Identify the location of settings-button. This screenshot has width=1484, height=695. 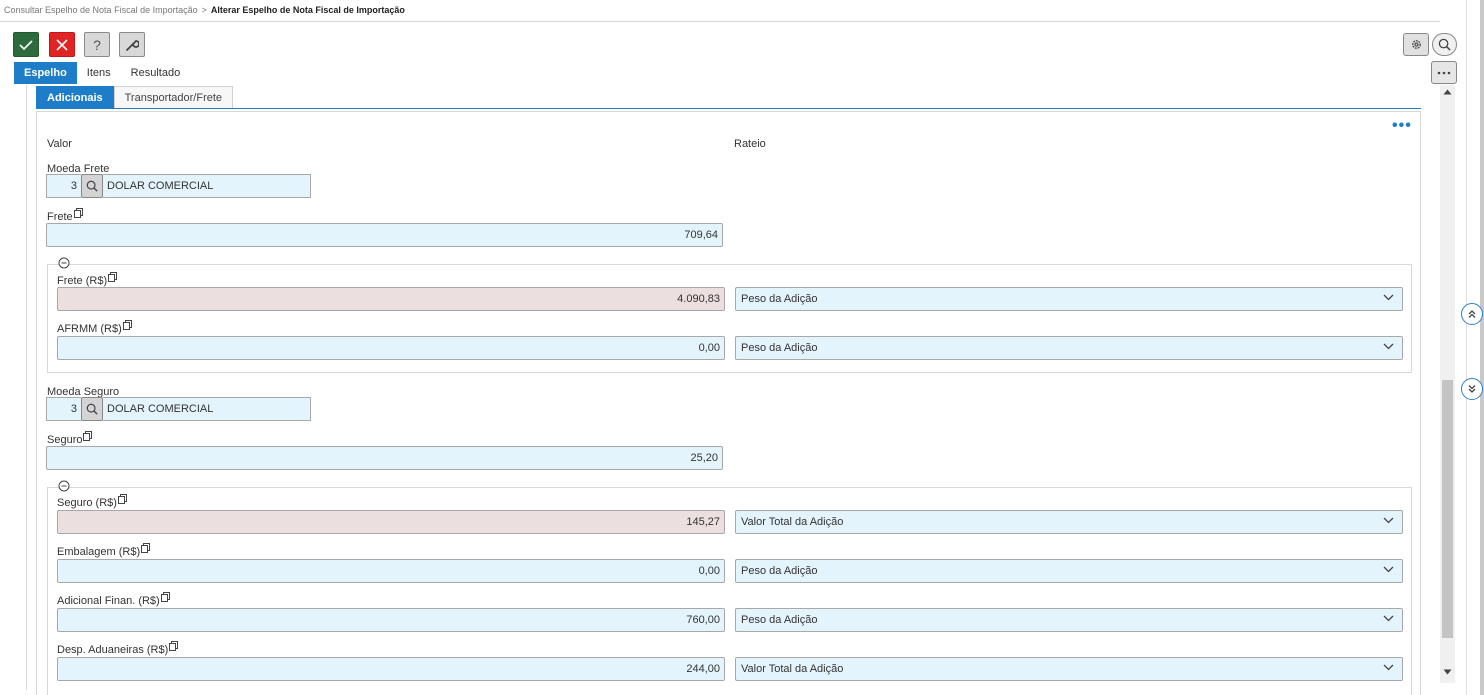
(1416, 44).